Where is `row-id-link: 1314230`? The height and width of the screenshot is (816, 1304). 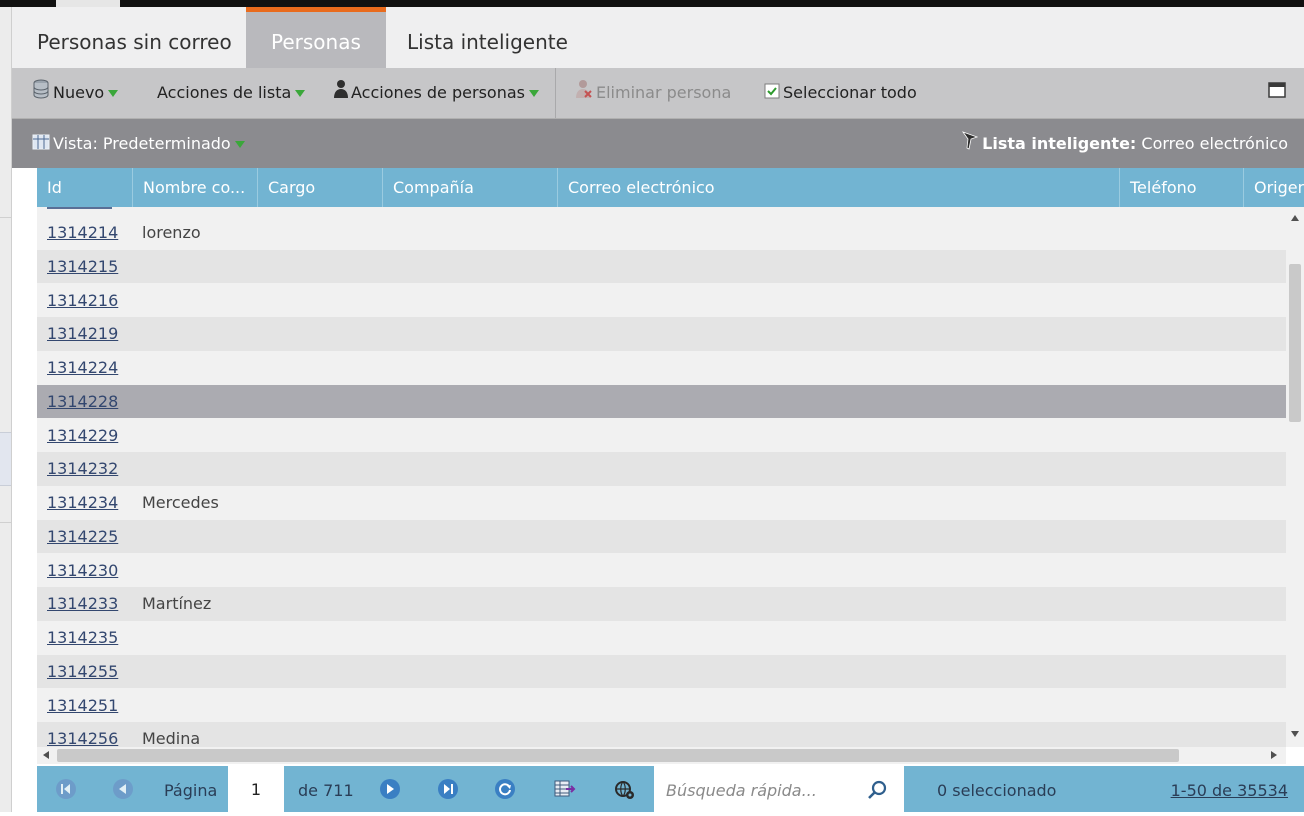 row-id-link: 1314230 is located at coordinates (82, 571).